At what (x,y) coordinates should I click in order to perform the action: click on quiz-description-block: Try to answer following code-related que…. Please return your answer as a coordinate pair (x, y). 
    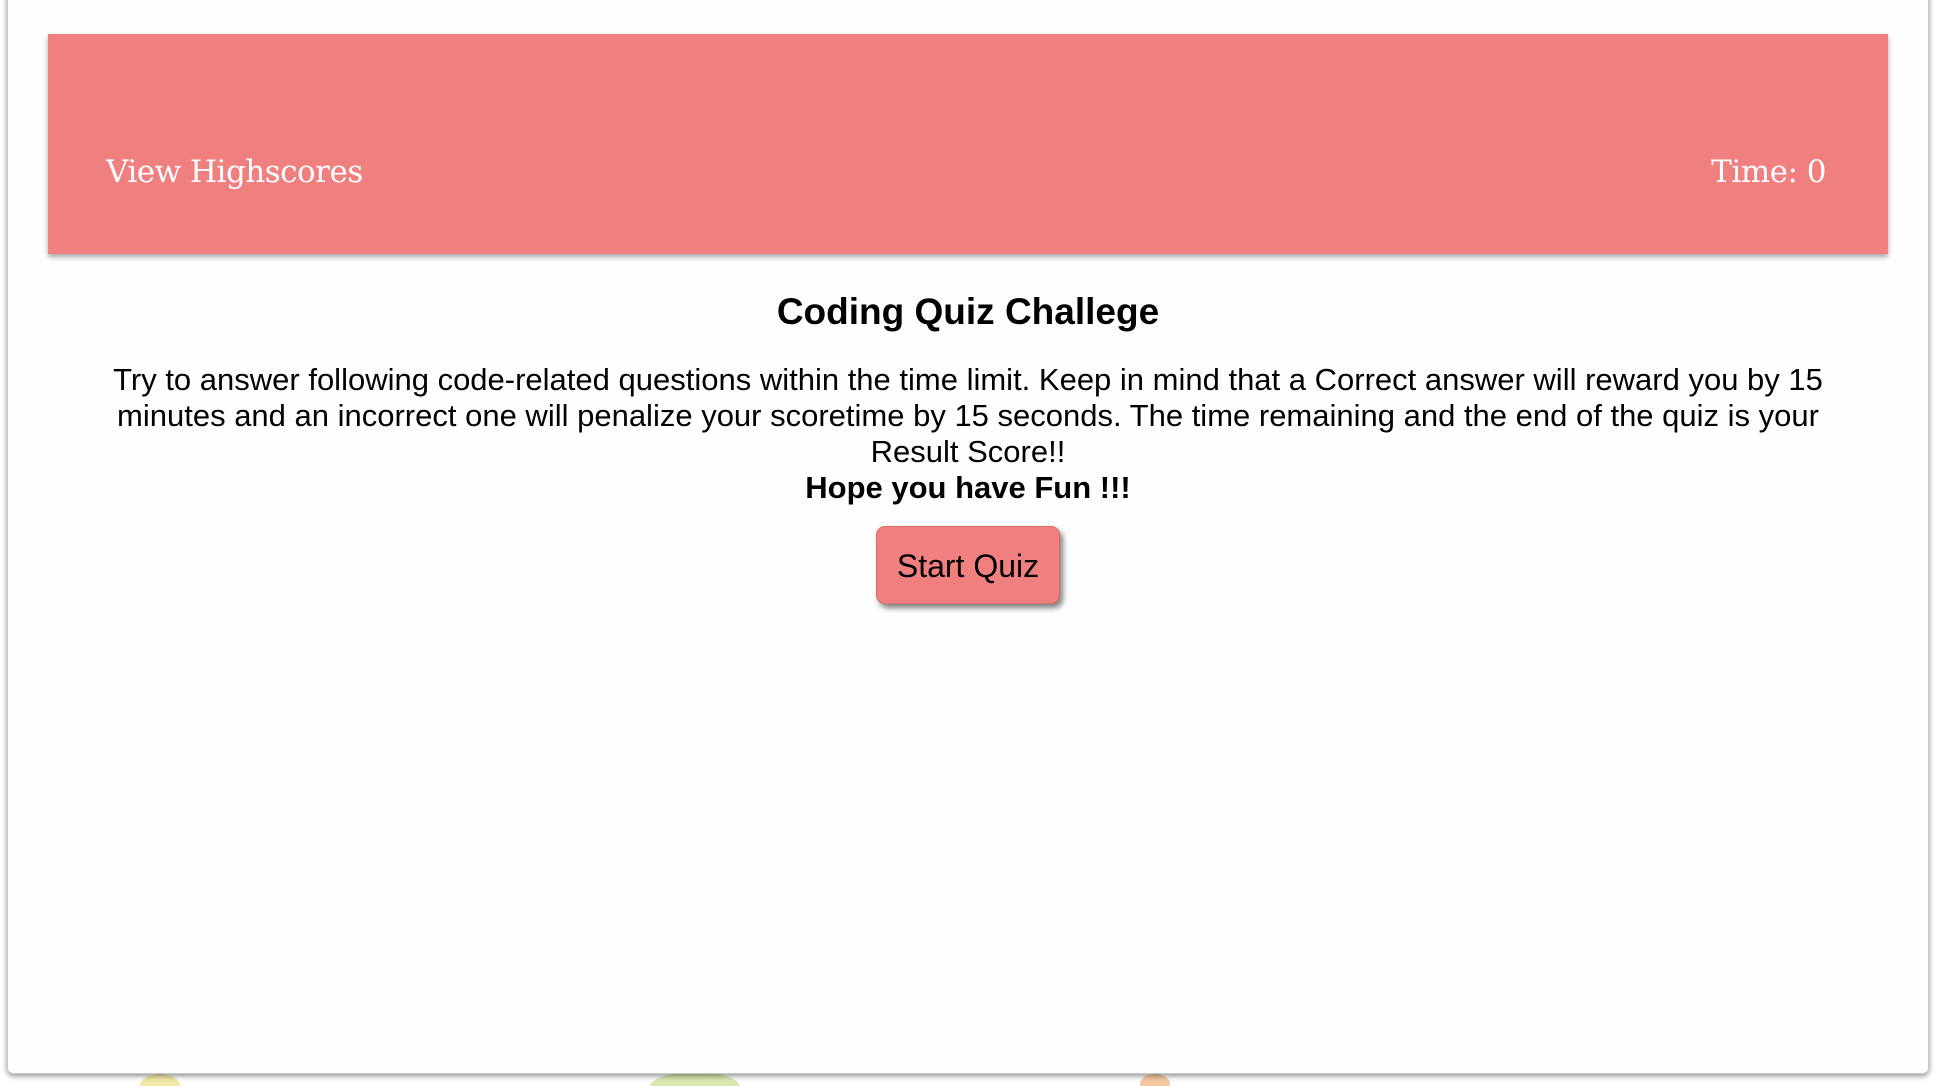
    Looking at the image, I should click on (968, 434).